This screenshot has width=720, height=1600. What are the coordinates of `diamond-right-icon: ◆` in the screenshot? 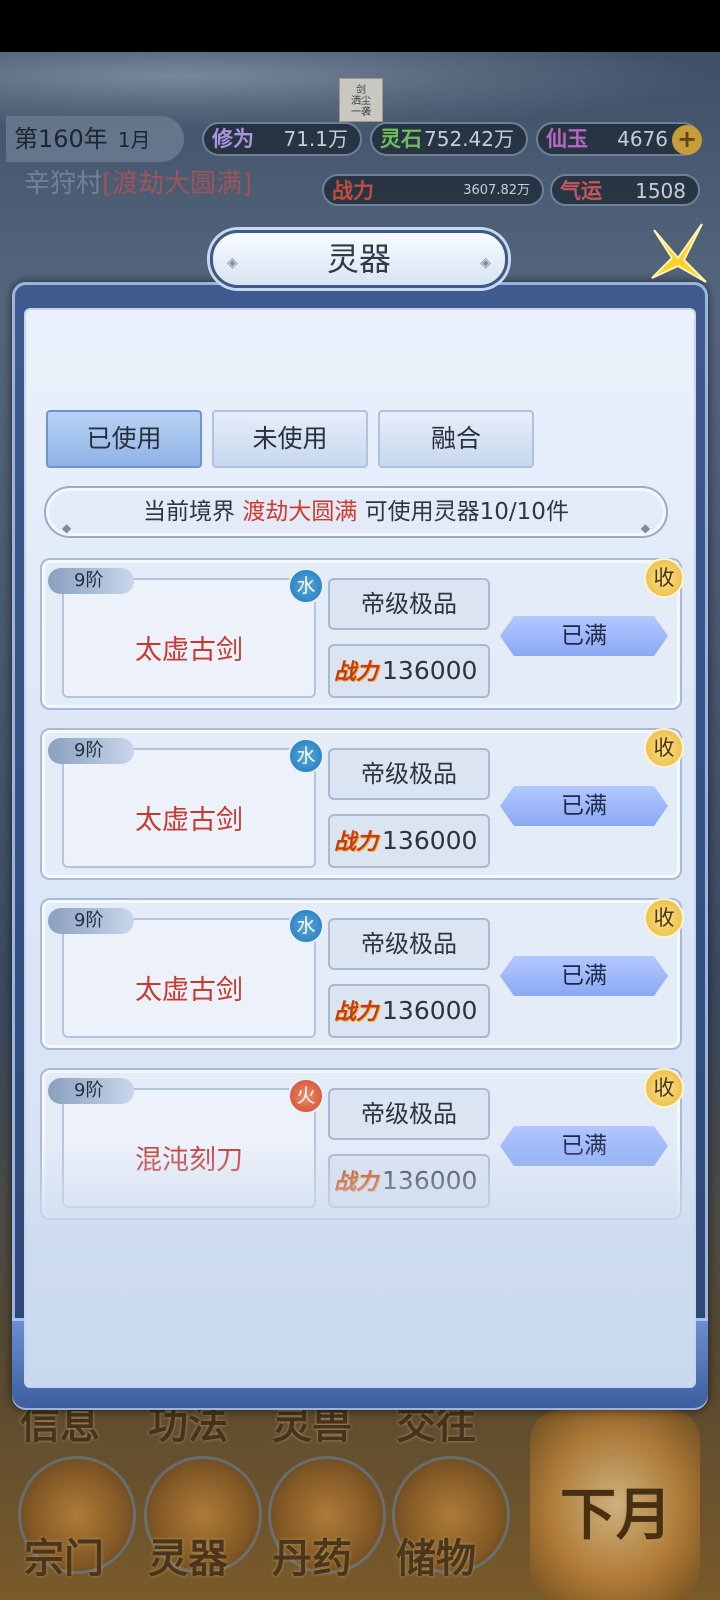 It's located at (645, 528).